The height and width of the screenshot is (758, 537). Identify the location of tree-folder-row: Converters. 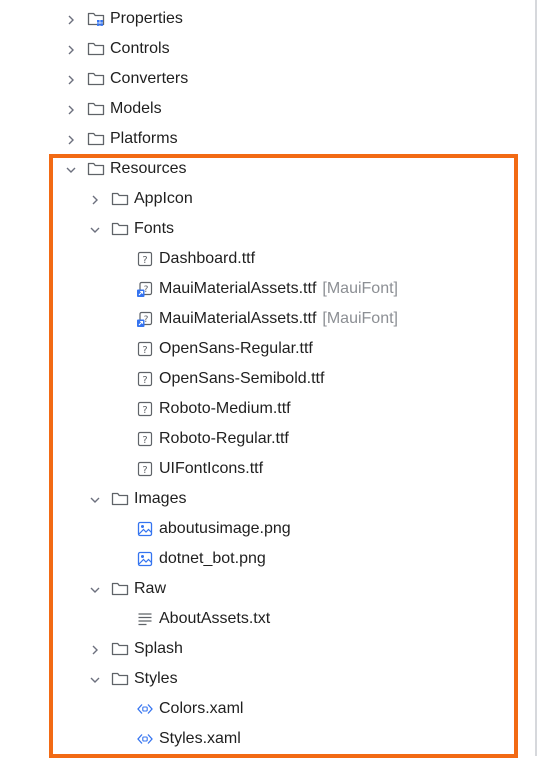
(268, 79).